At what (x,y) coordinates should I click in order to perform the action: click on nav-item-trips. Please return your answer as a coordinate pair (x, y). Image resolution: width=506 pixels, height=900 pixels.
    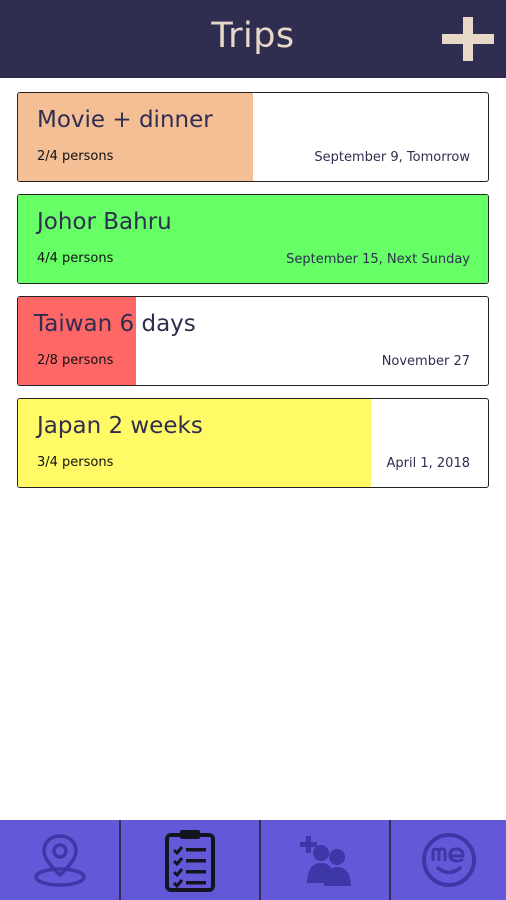
    Looking at the image, I should click on (190, 860).